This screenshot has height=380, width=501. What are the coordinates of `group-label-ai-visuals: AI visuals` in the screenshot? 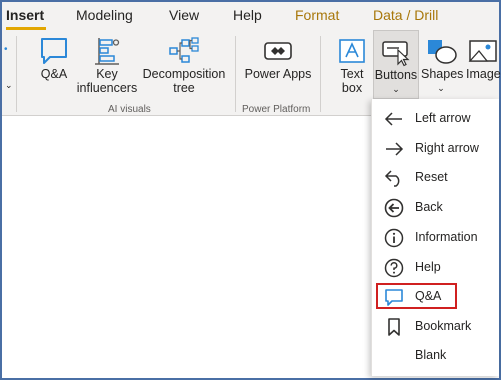 It's located at (129, 109).